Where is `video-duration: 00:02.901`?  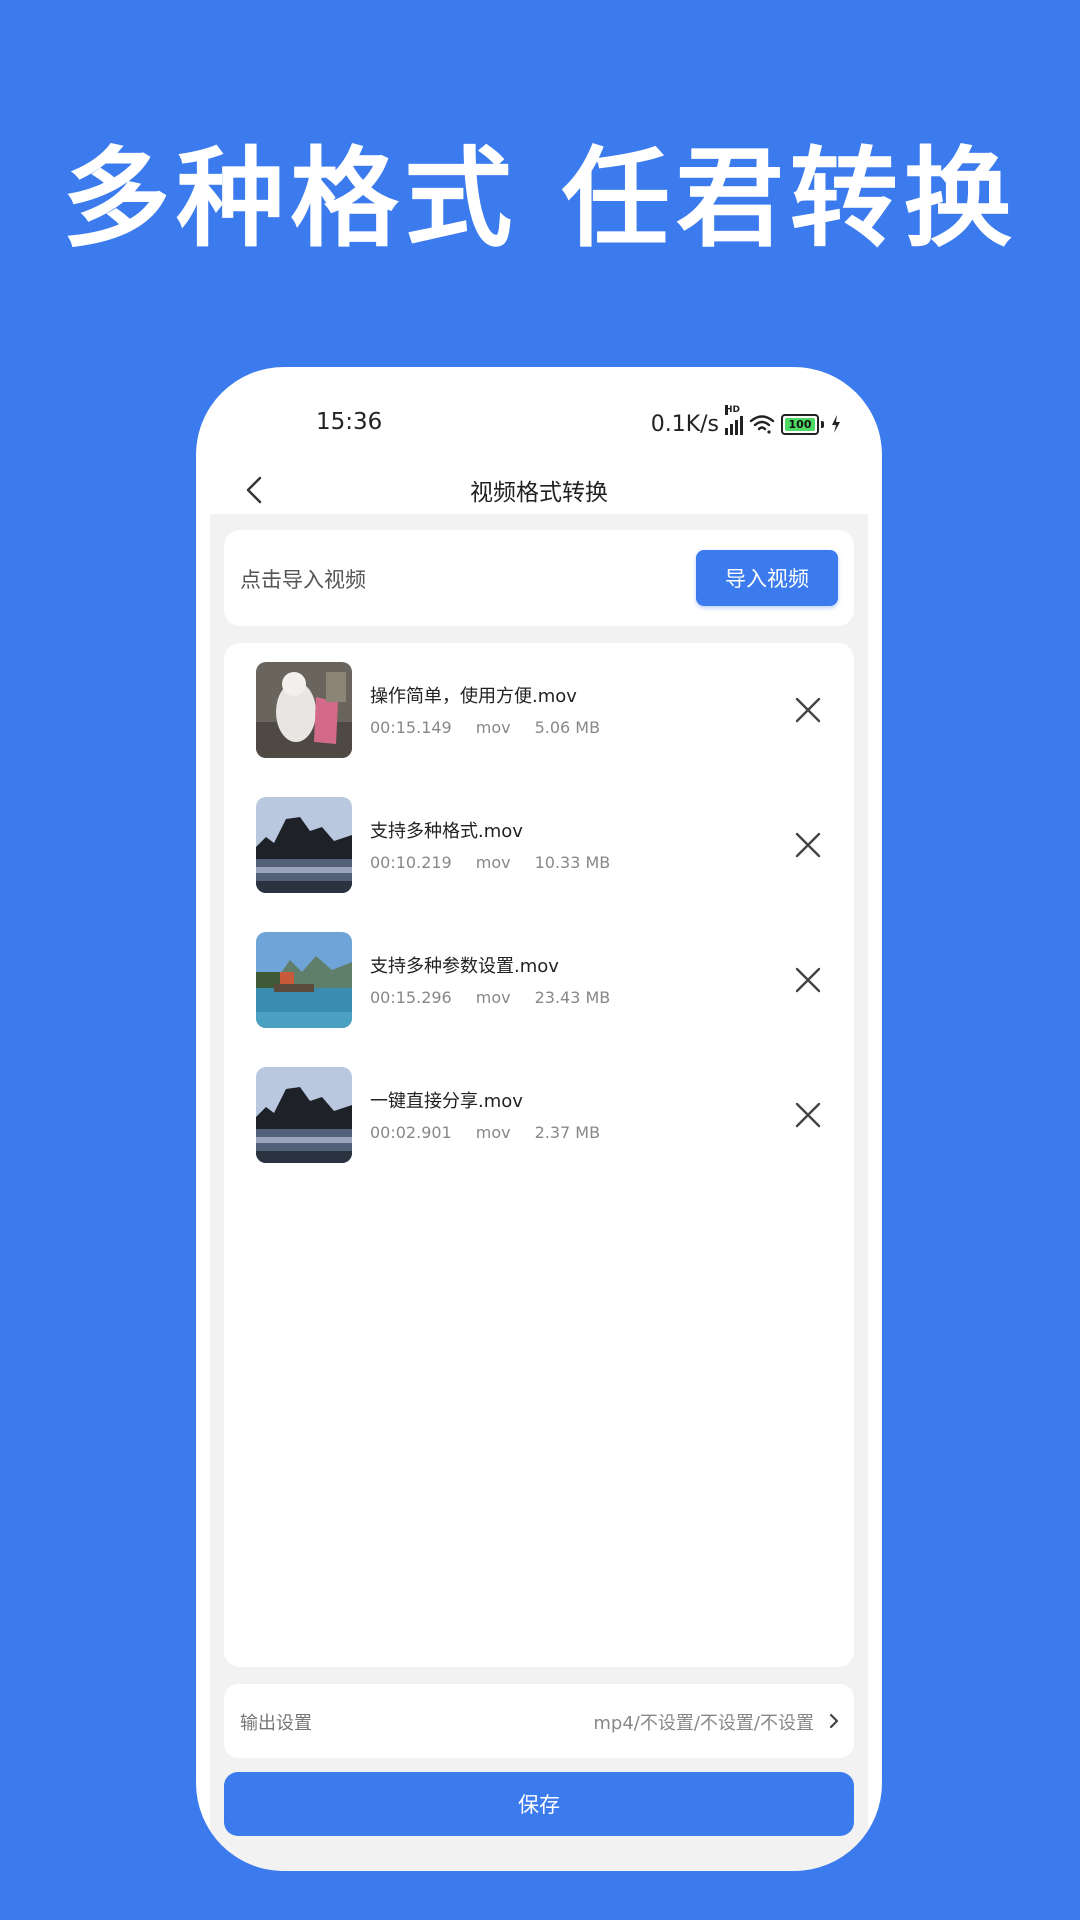 video-duration: 00:02.901 is located at coordinates (411, 1132).